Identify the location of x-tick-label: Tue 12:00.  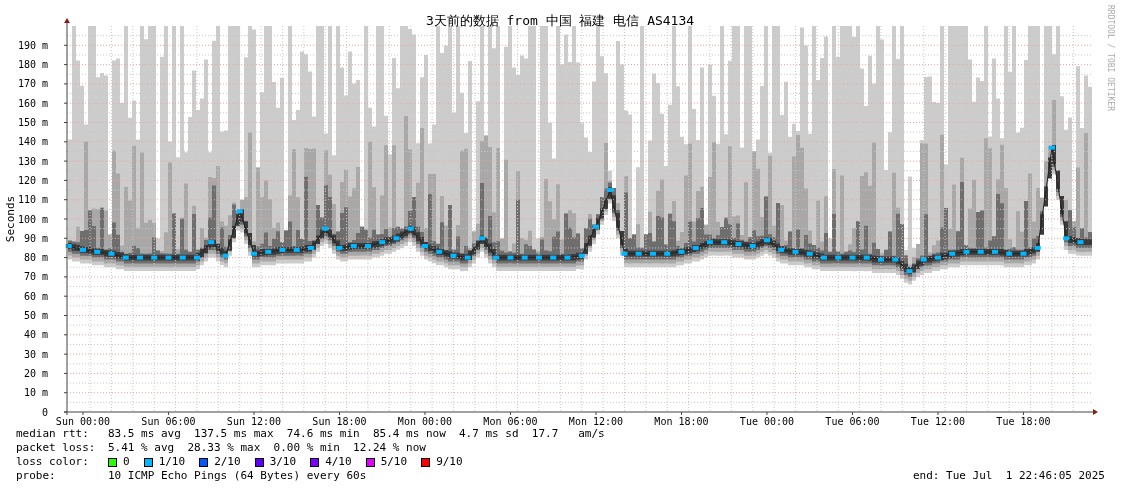
(938, 420).